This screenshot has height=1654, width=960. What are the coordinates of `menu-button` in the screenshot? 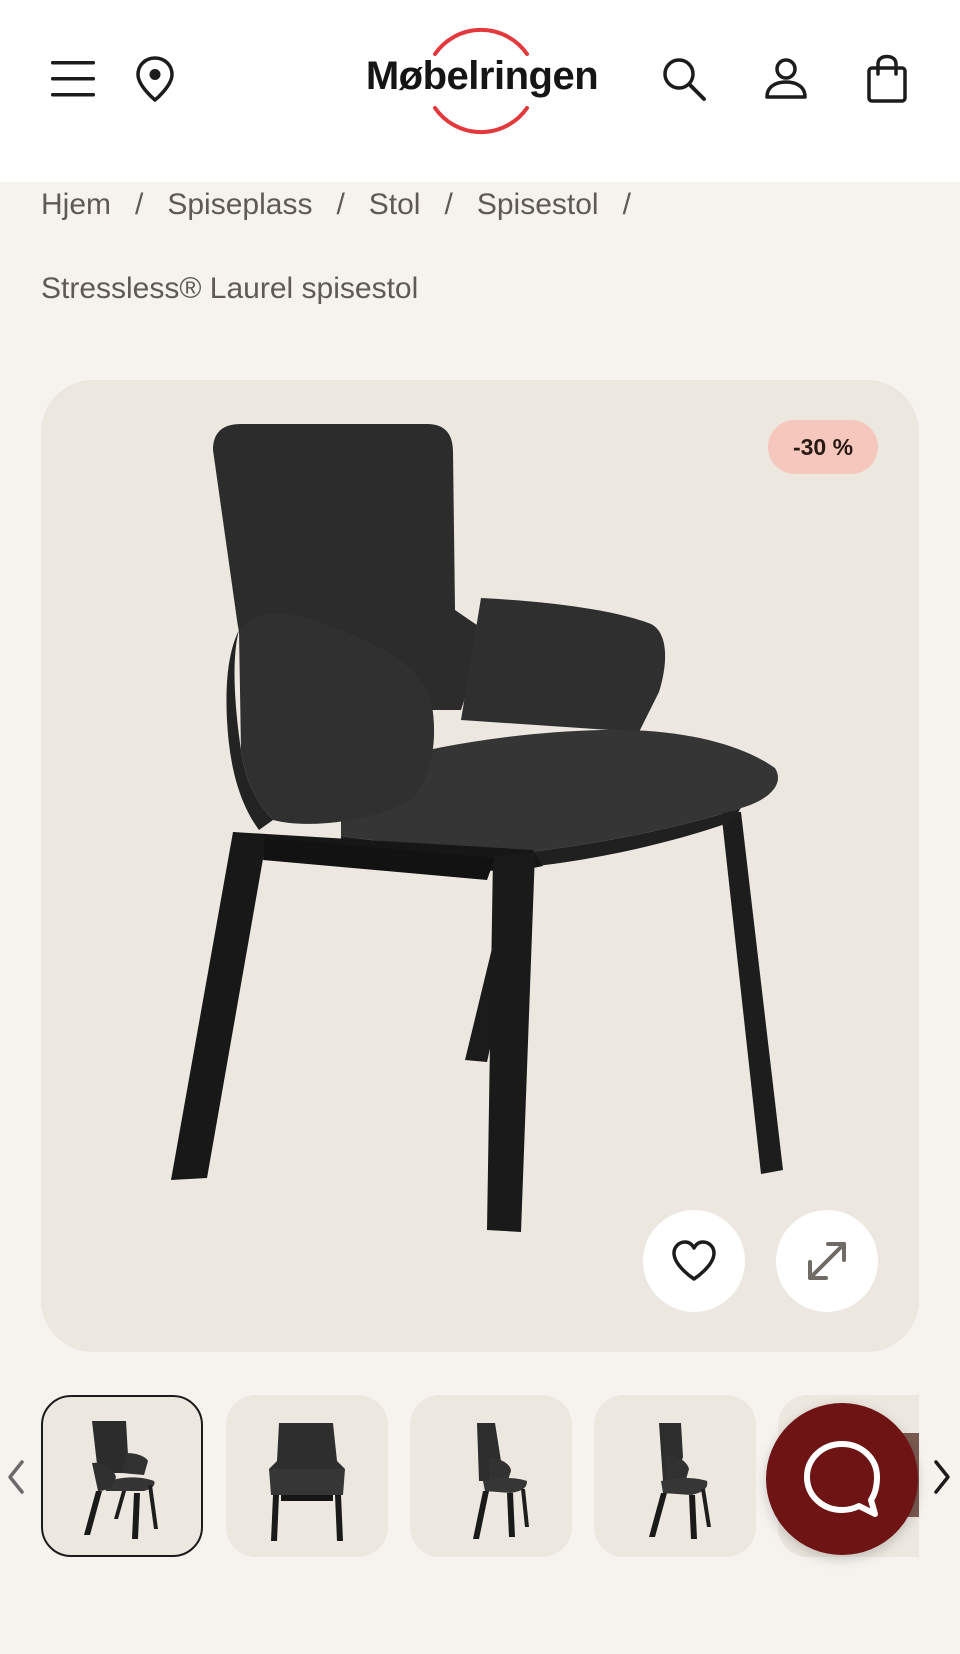 It's located at (73, 79).